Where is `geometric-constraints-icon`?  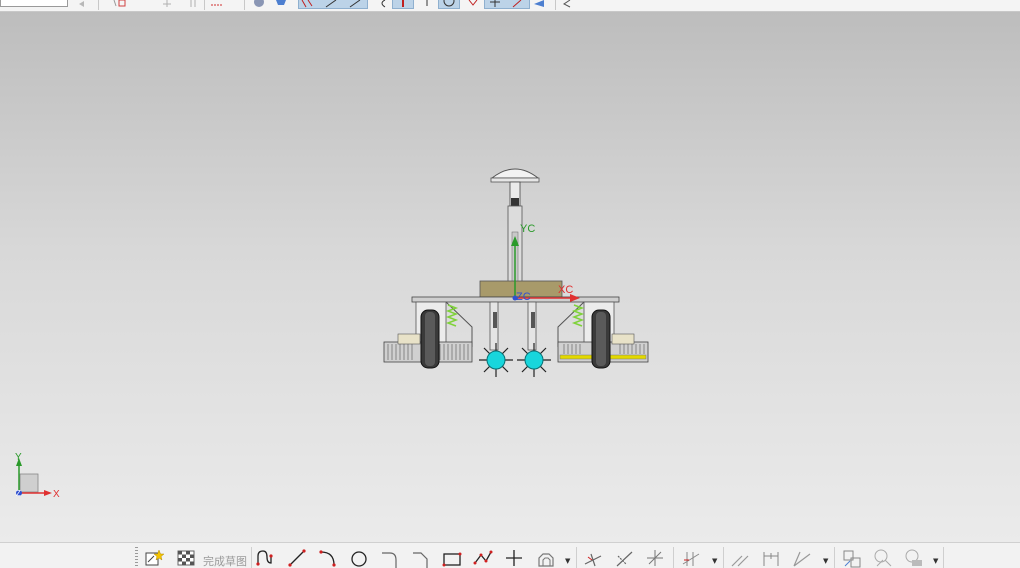 geometric-constraints-icon is located at coordinates (691, 559).